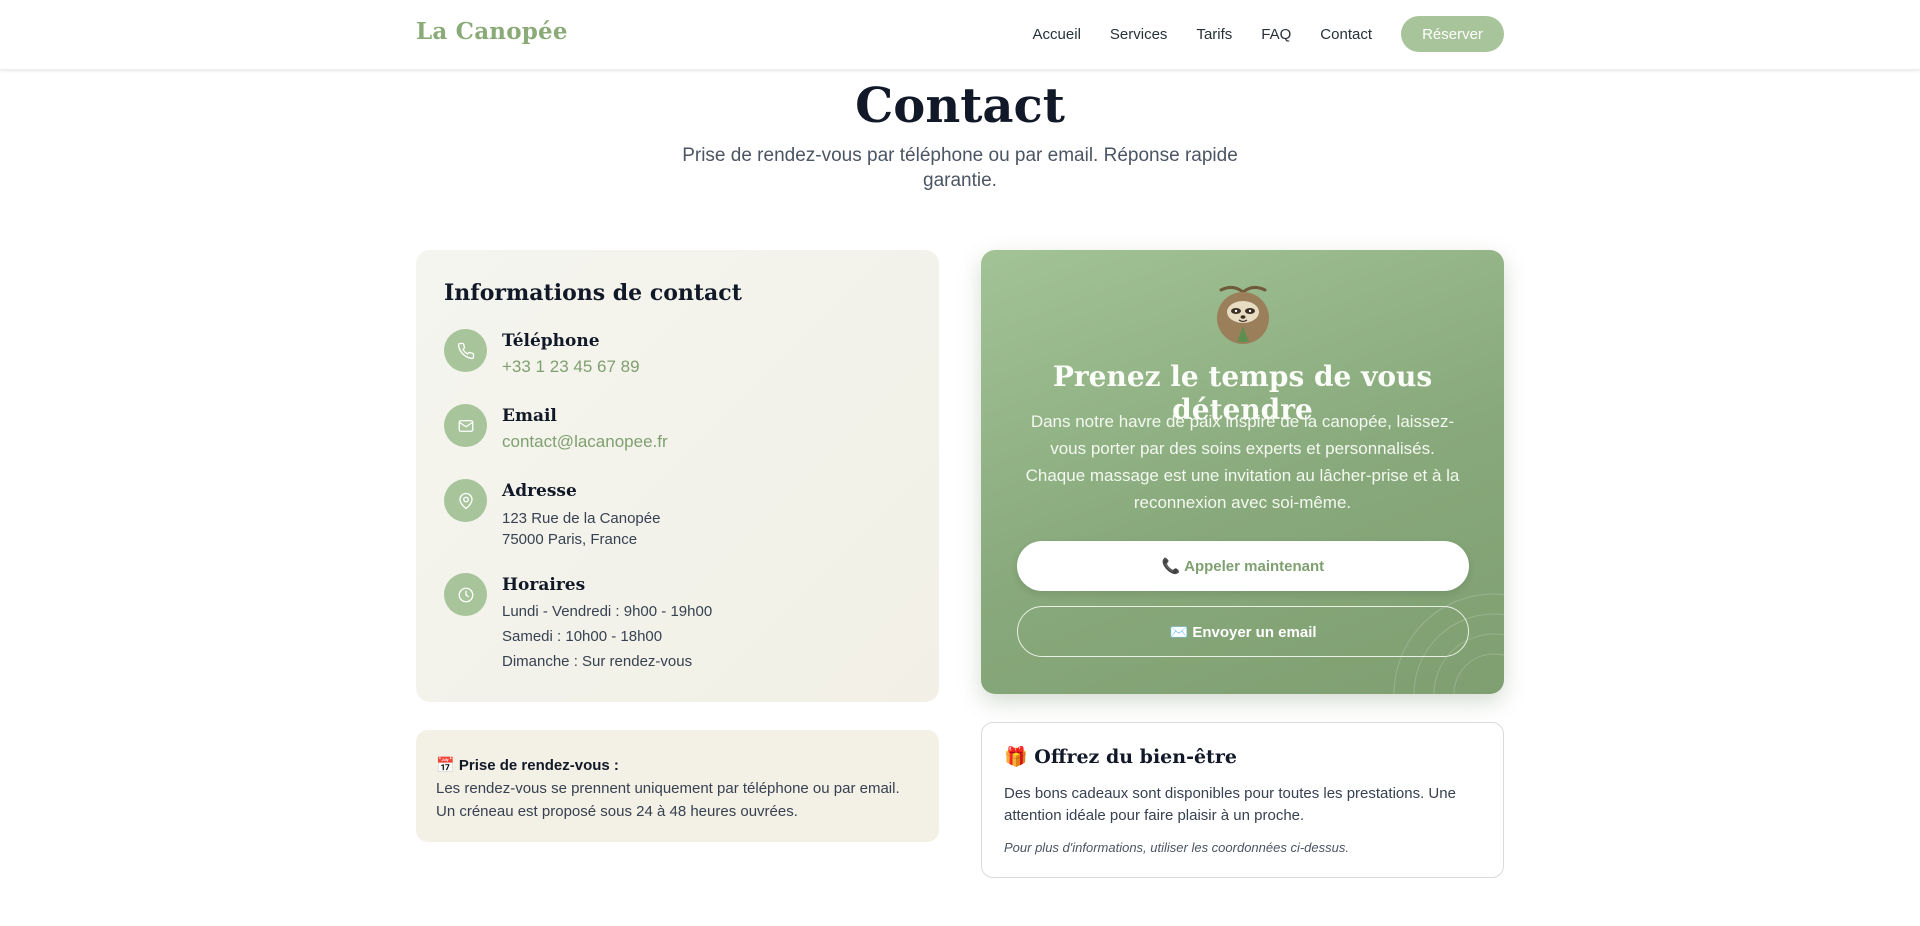 This screenshot has width=1920, height=926. What do you see at coordinates (538, 765) in the screenshot?
I see `appointment-note-heading: Prise de rendez-vous :` at bounding box center [538, 765].